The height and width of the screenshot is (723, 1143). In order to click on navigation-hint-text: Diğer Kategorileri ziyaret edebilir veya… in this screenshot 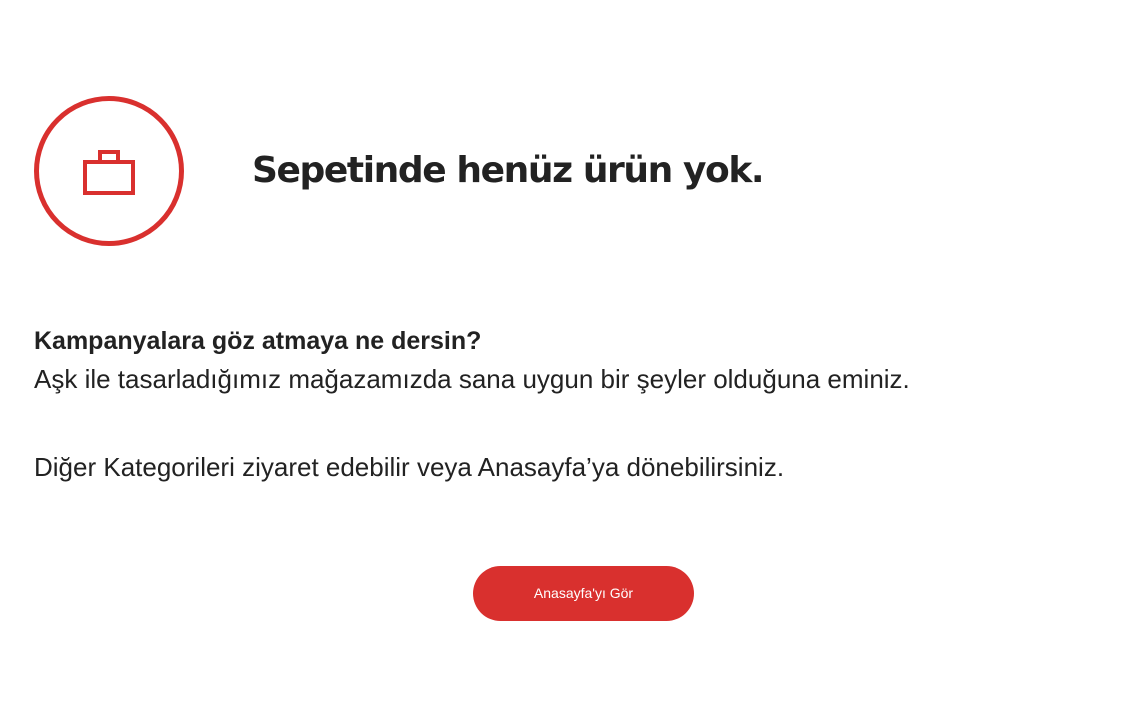, I will do `click(409, 467)`.